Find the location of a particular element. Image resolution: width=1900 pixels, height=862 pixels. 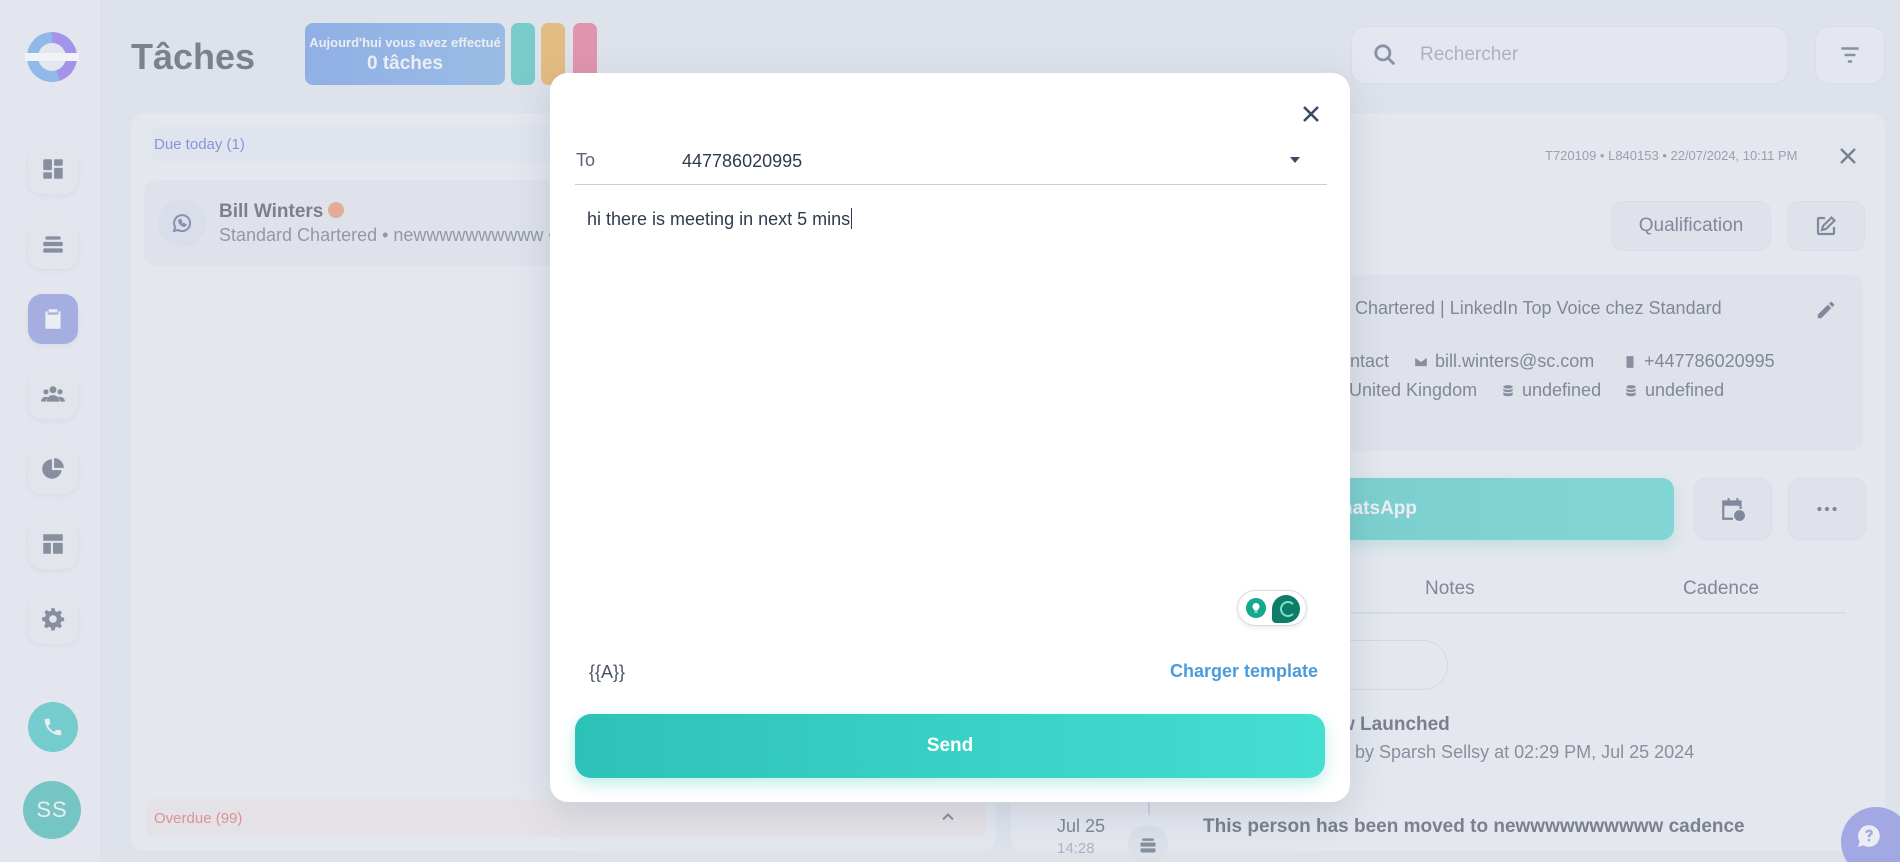

to-label: To is located at coordinates (586, 160).